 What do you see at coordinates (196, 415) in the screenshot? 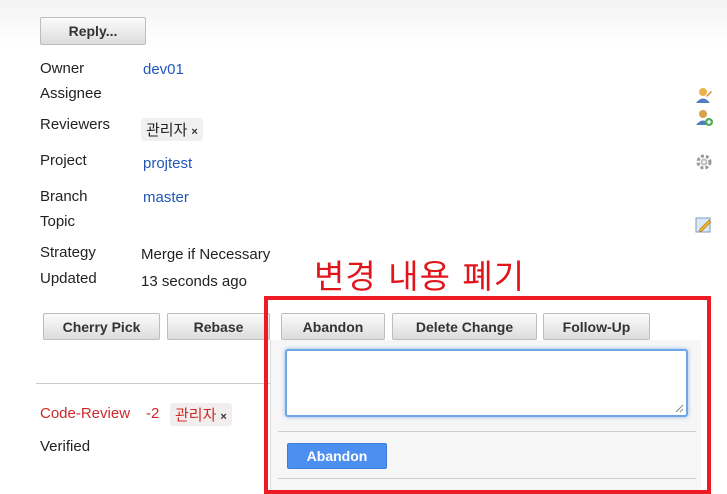
I see `code-review-user: 관리자` at bounding box center [196, 415].